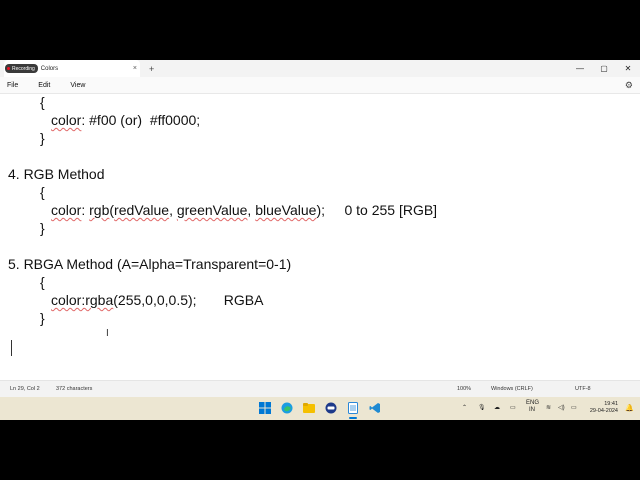 Image resolution: width=640 pixels, height=480 pixels. I want to click on new-tab-button: +, so click(151, 69).